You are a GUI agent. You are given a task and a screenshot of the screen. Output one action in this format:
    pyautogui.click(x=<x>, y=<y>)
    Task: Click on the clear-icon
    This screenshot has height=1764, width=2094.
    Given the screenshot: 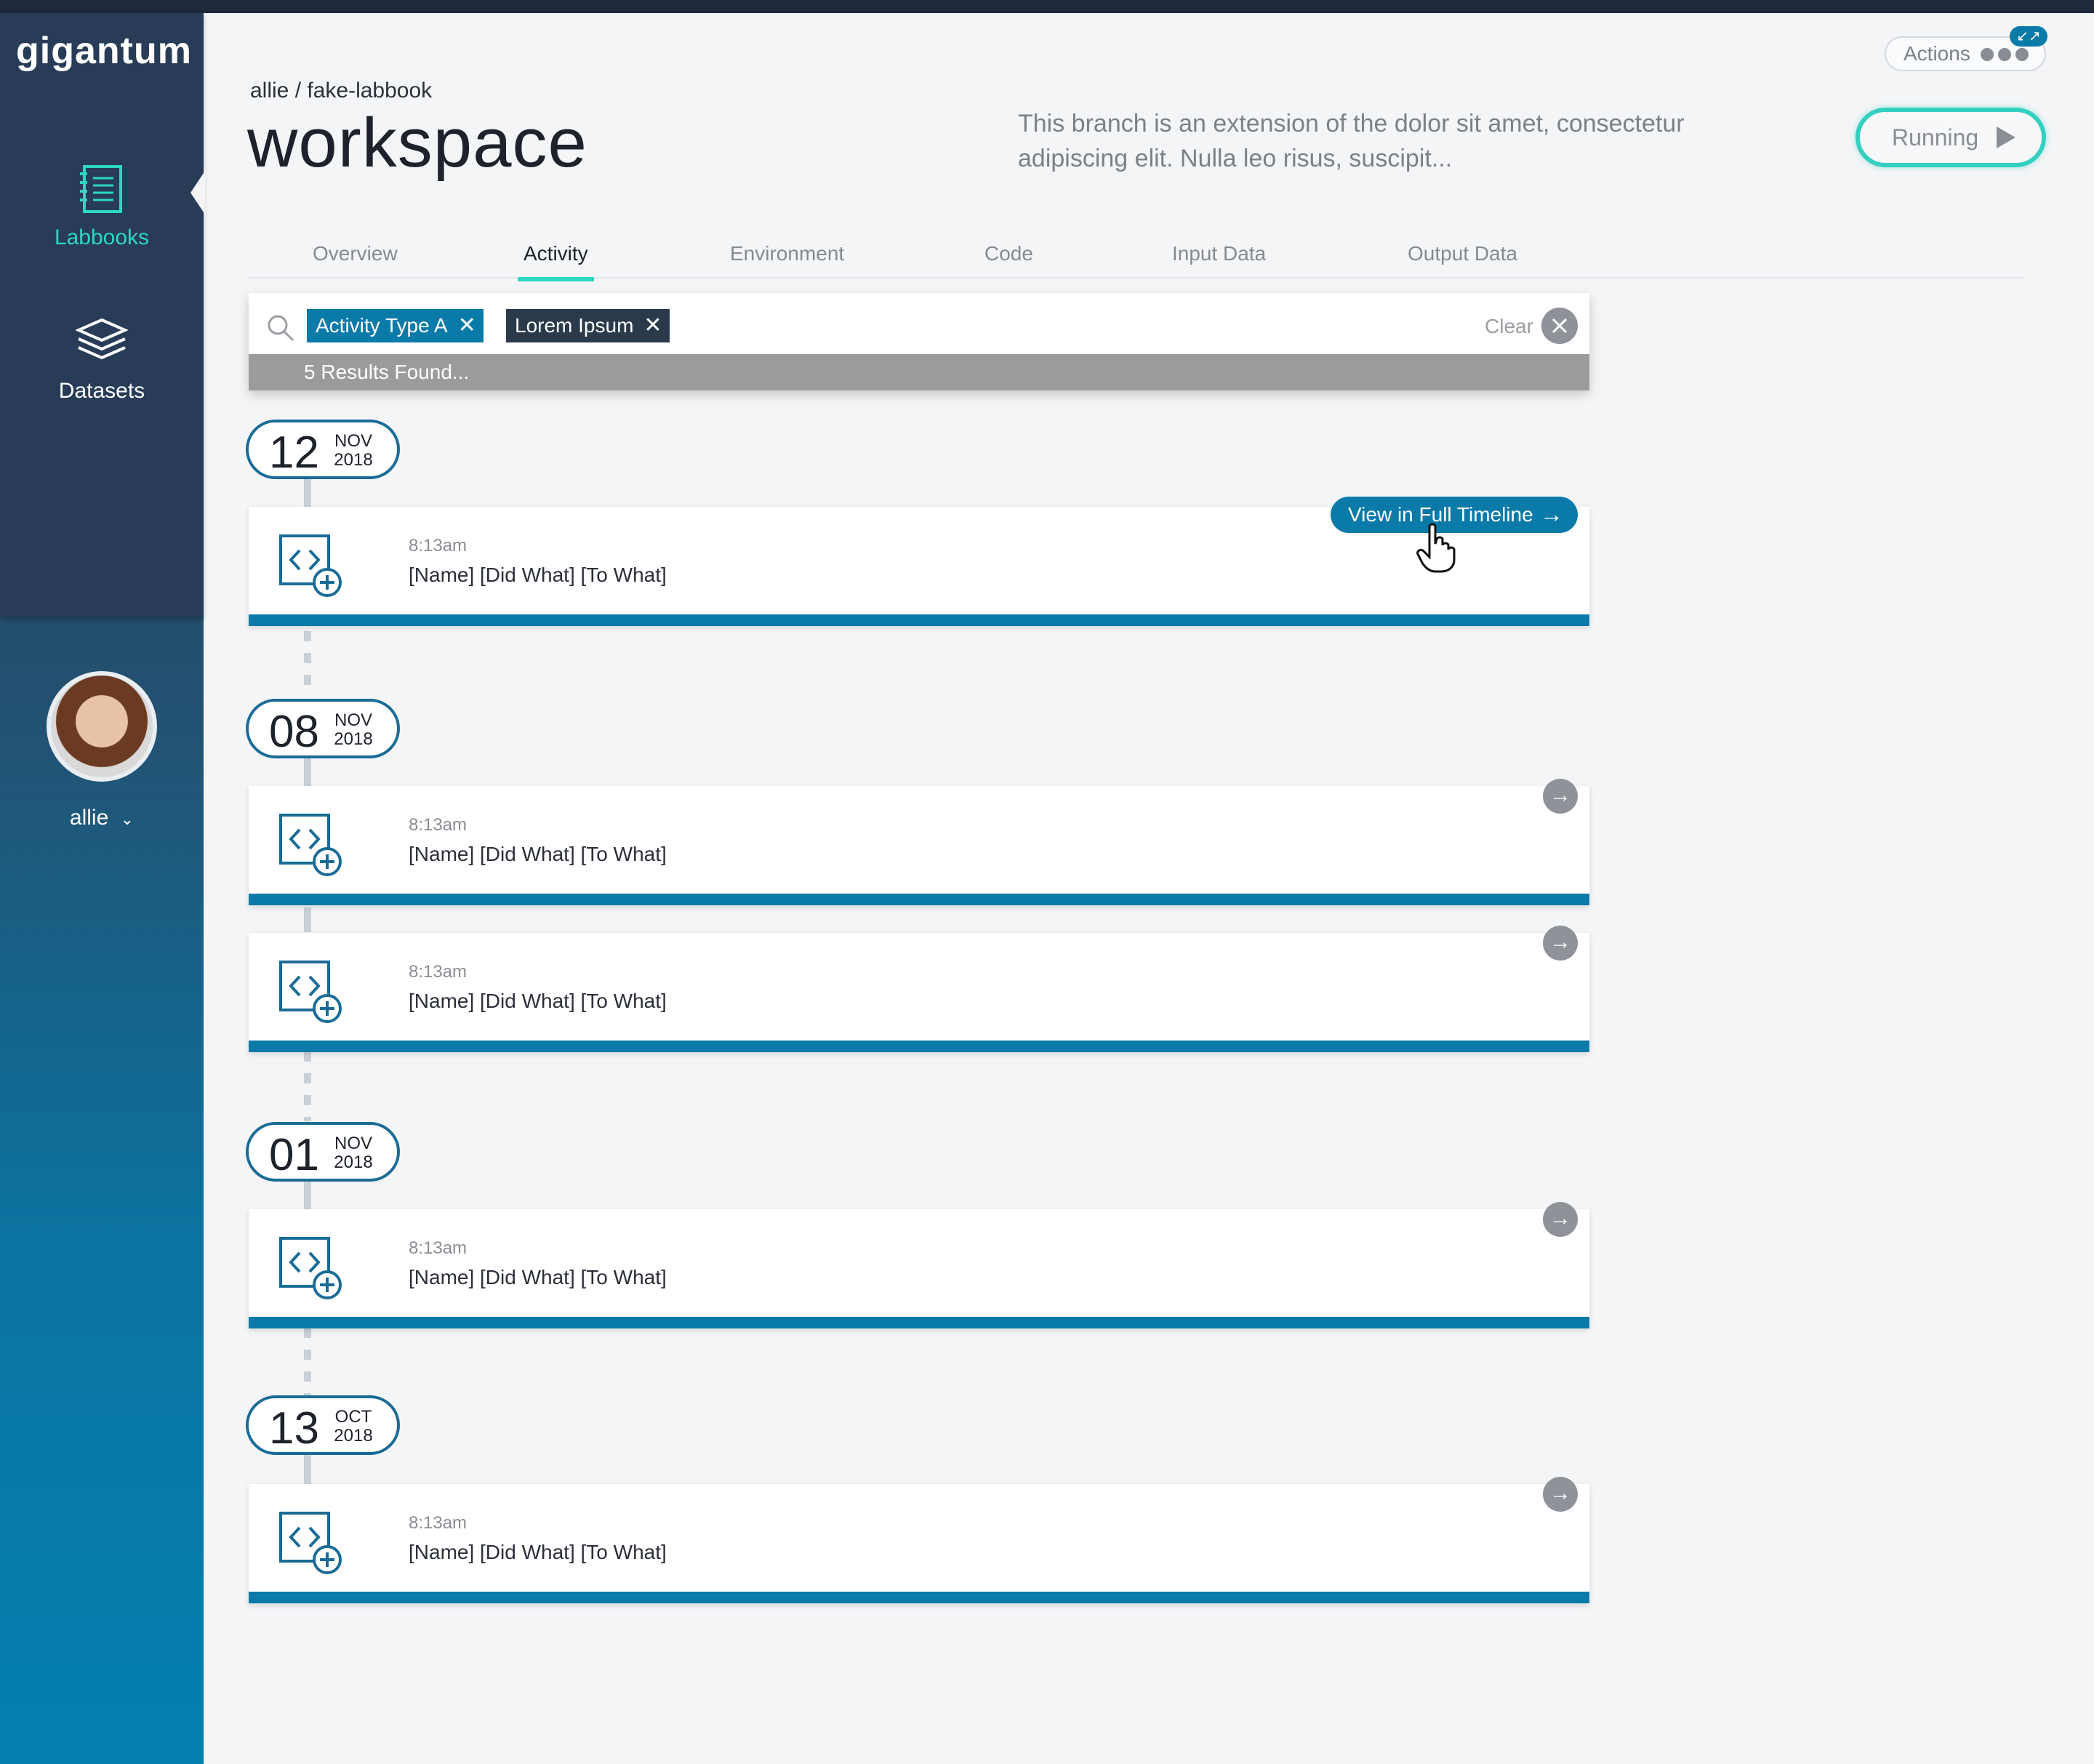 What is the action you would take?
    pyautogui.click(x=1559, y=326)
    